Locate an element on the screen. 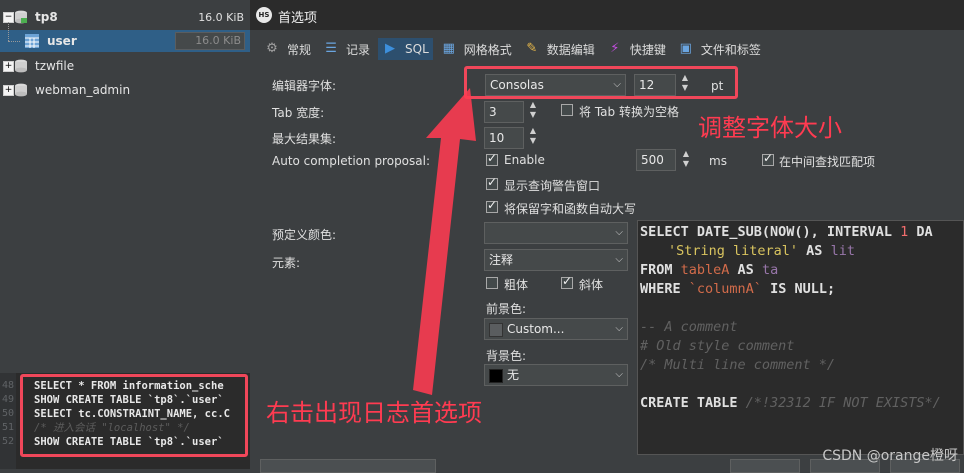 Image resolution: width=964 pixels, height=473 pixels. arrow-to-font is located at coordinates (444, 241).